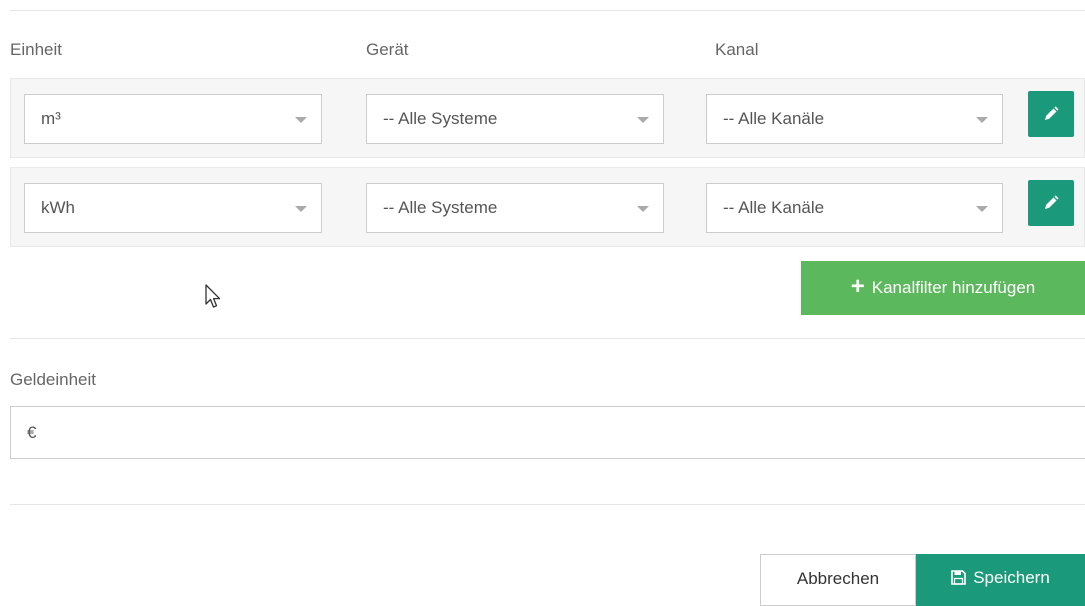 This screenshot has width=1085, height=606. I want to click on unit-select: kWh, so click(173, 208).